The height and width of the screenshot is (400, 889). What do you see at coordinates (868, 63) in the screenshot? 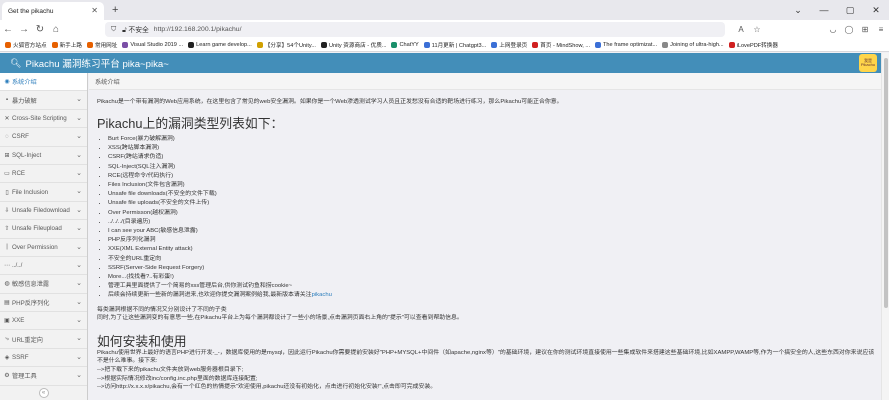
I see `avatar: 我是 Pikachu` at bounding box center [868, 63].